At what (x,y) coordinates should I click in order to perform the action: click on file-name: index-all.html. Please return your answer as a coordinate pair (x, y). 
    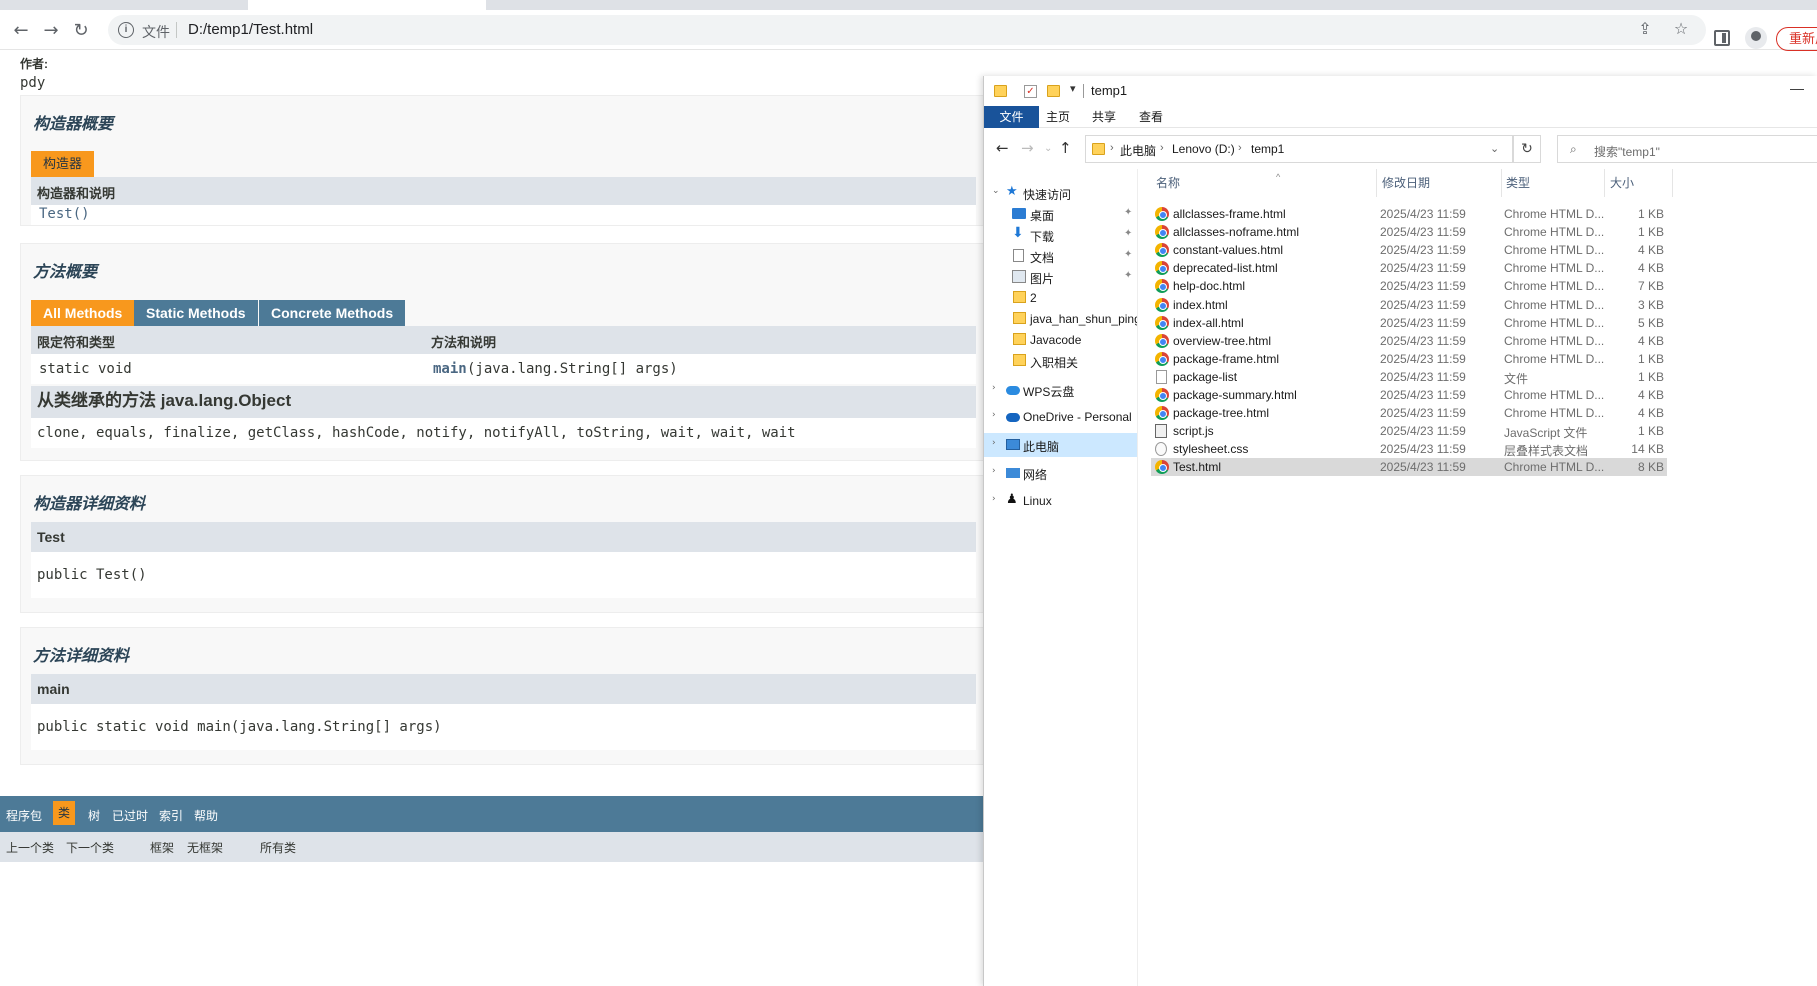
    Looking at the image, I should click on (1208, 322).